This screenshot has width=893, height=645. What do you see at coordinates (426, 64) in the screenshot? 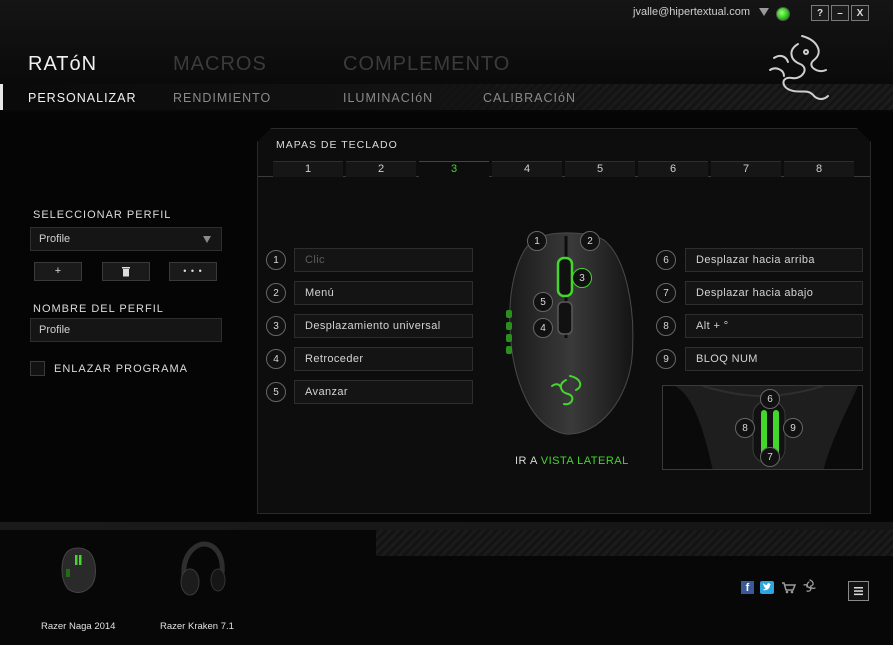
I see `tab-complemento: COMPLEMENTO` at bounding box center [426, 64].